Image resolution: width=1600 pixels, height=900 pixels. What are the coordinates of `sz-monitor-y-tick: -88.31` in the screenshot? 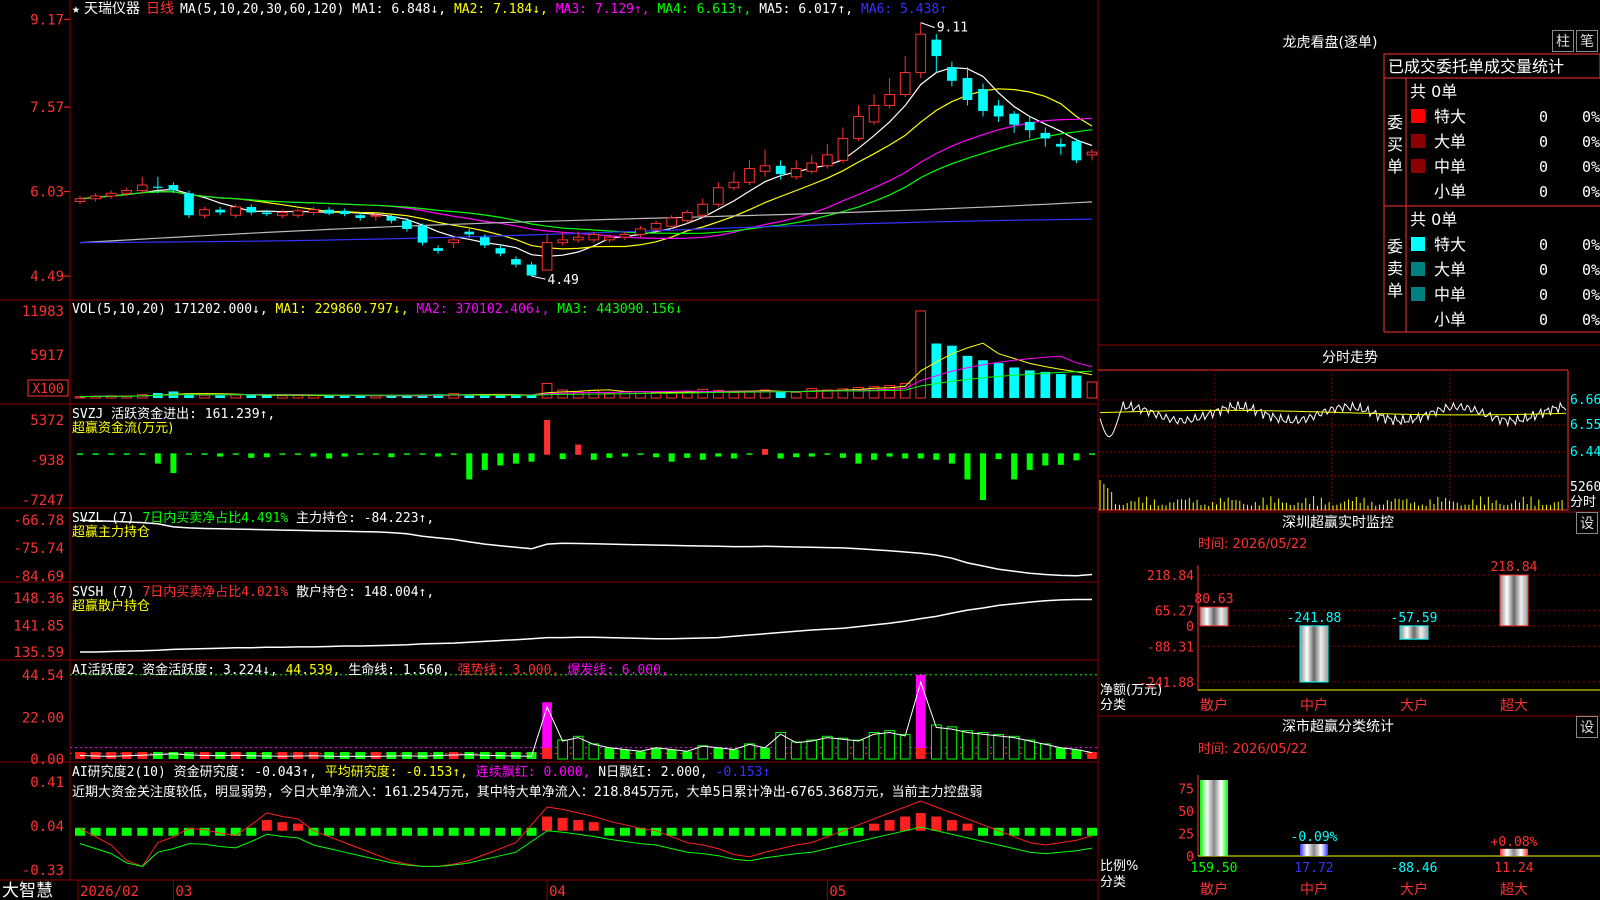 It's located at (1170, 647).